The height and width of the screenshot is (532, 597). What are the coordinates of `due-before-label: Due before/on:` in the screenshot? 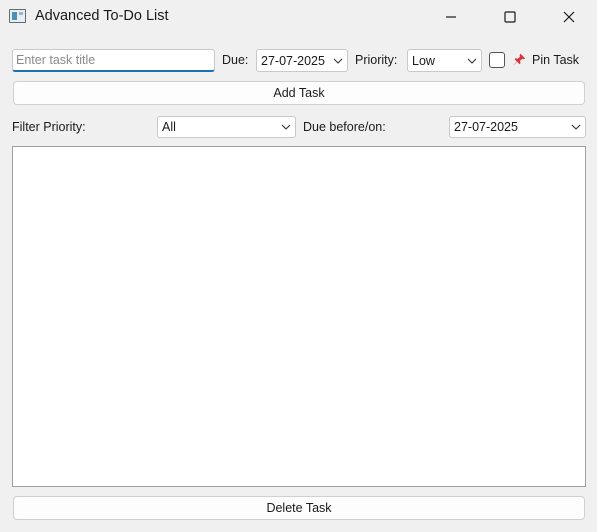 It's located at (344, 127).